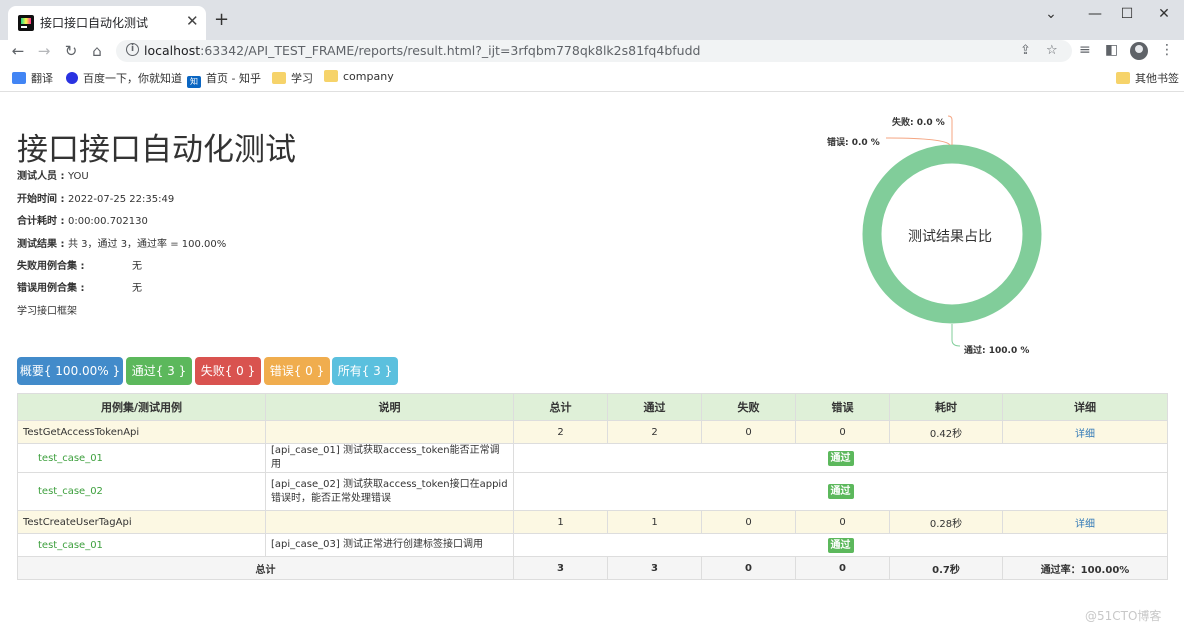  Describe the element at coordinates (141, 432) in the screenshot. I see `suite-name: TestGetAccessTokenApi` at that location.